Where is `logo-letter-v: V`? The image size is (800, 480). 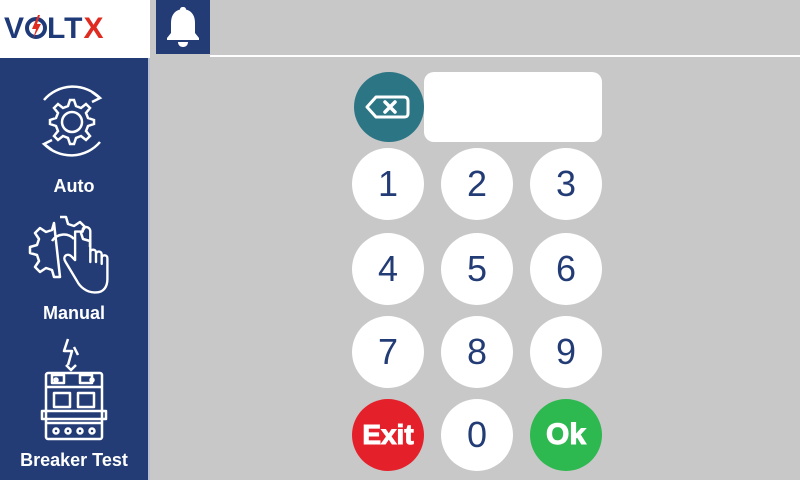 logo-letter-v: V is located at coordinates (15, 28).